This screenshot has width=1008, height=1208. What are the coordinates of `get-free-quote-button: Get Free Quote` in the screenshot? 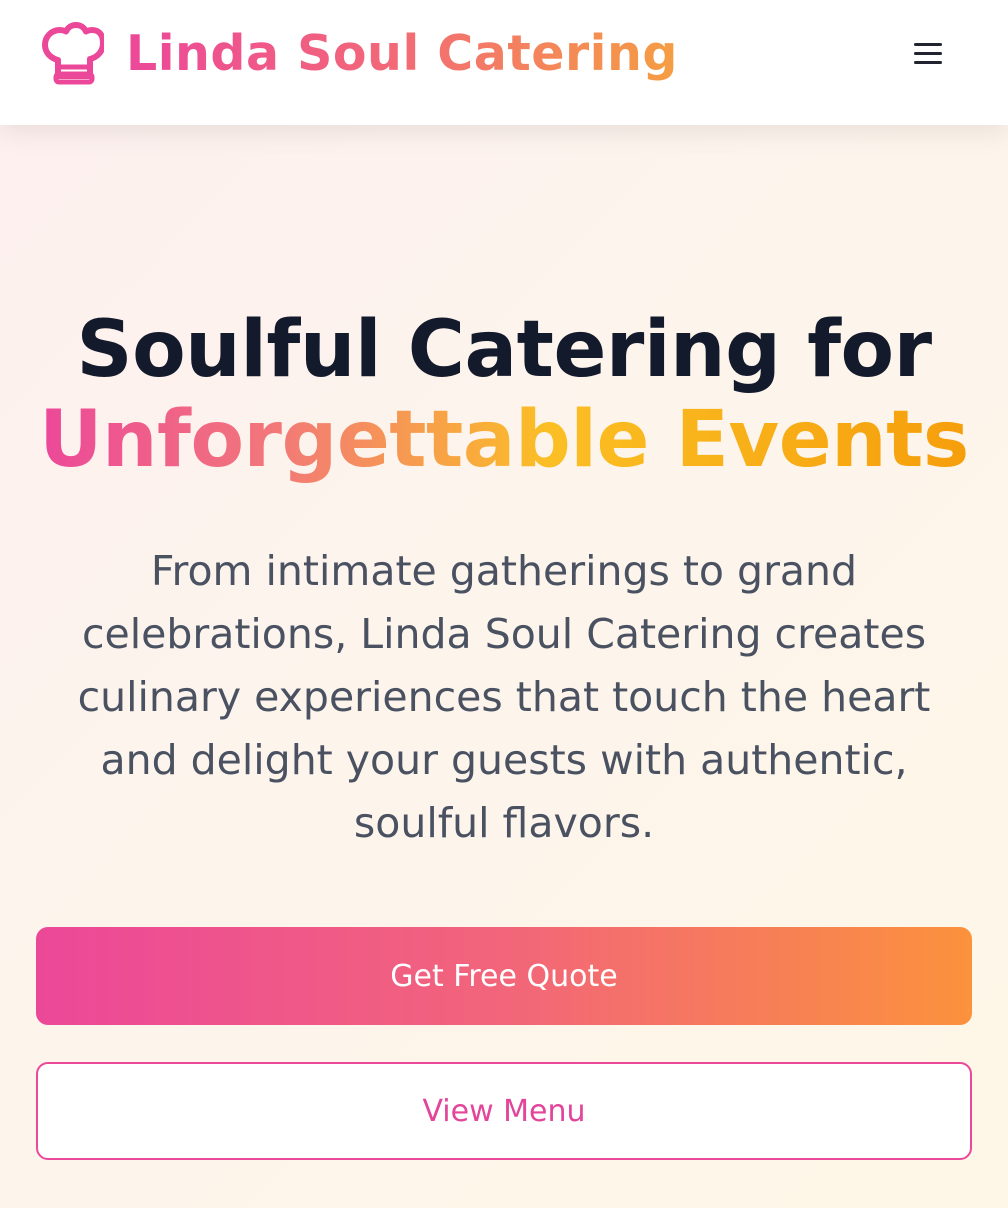 It's located at (504, 976).